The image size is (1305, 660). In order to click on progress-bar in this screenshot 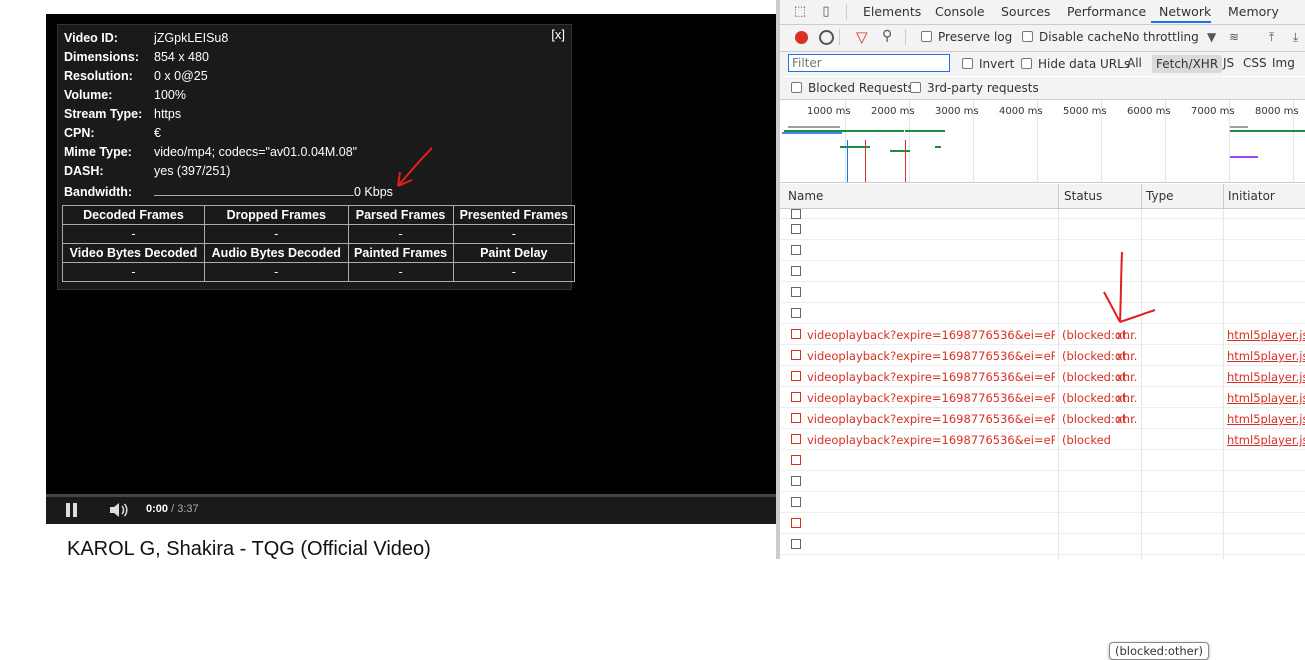, I will do `click(411, 495)`.